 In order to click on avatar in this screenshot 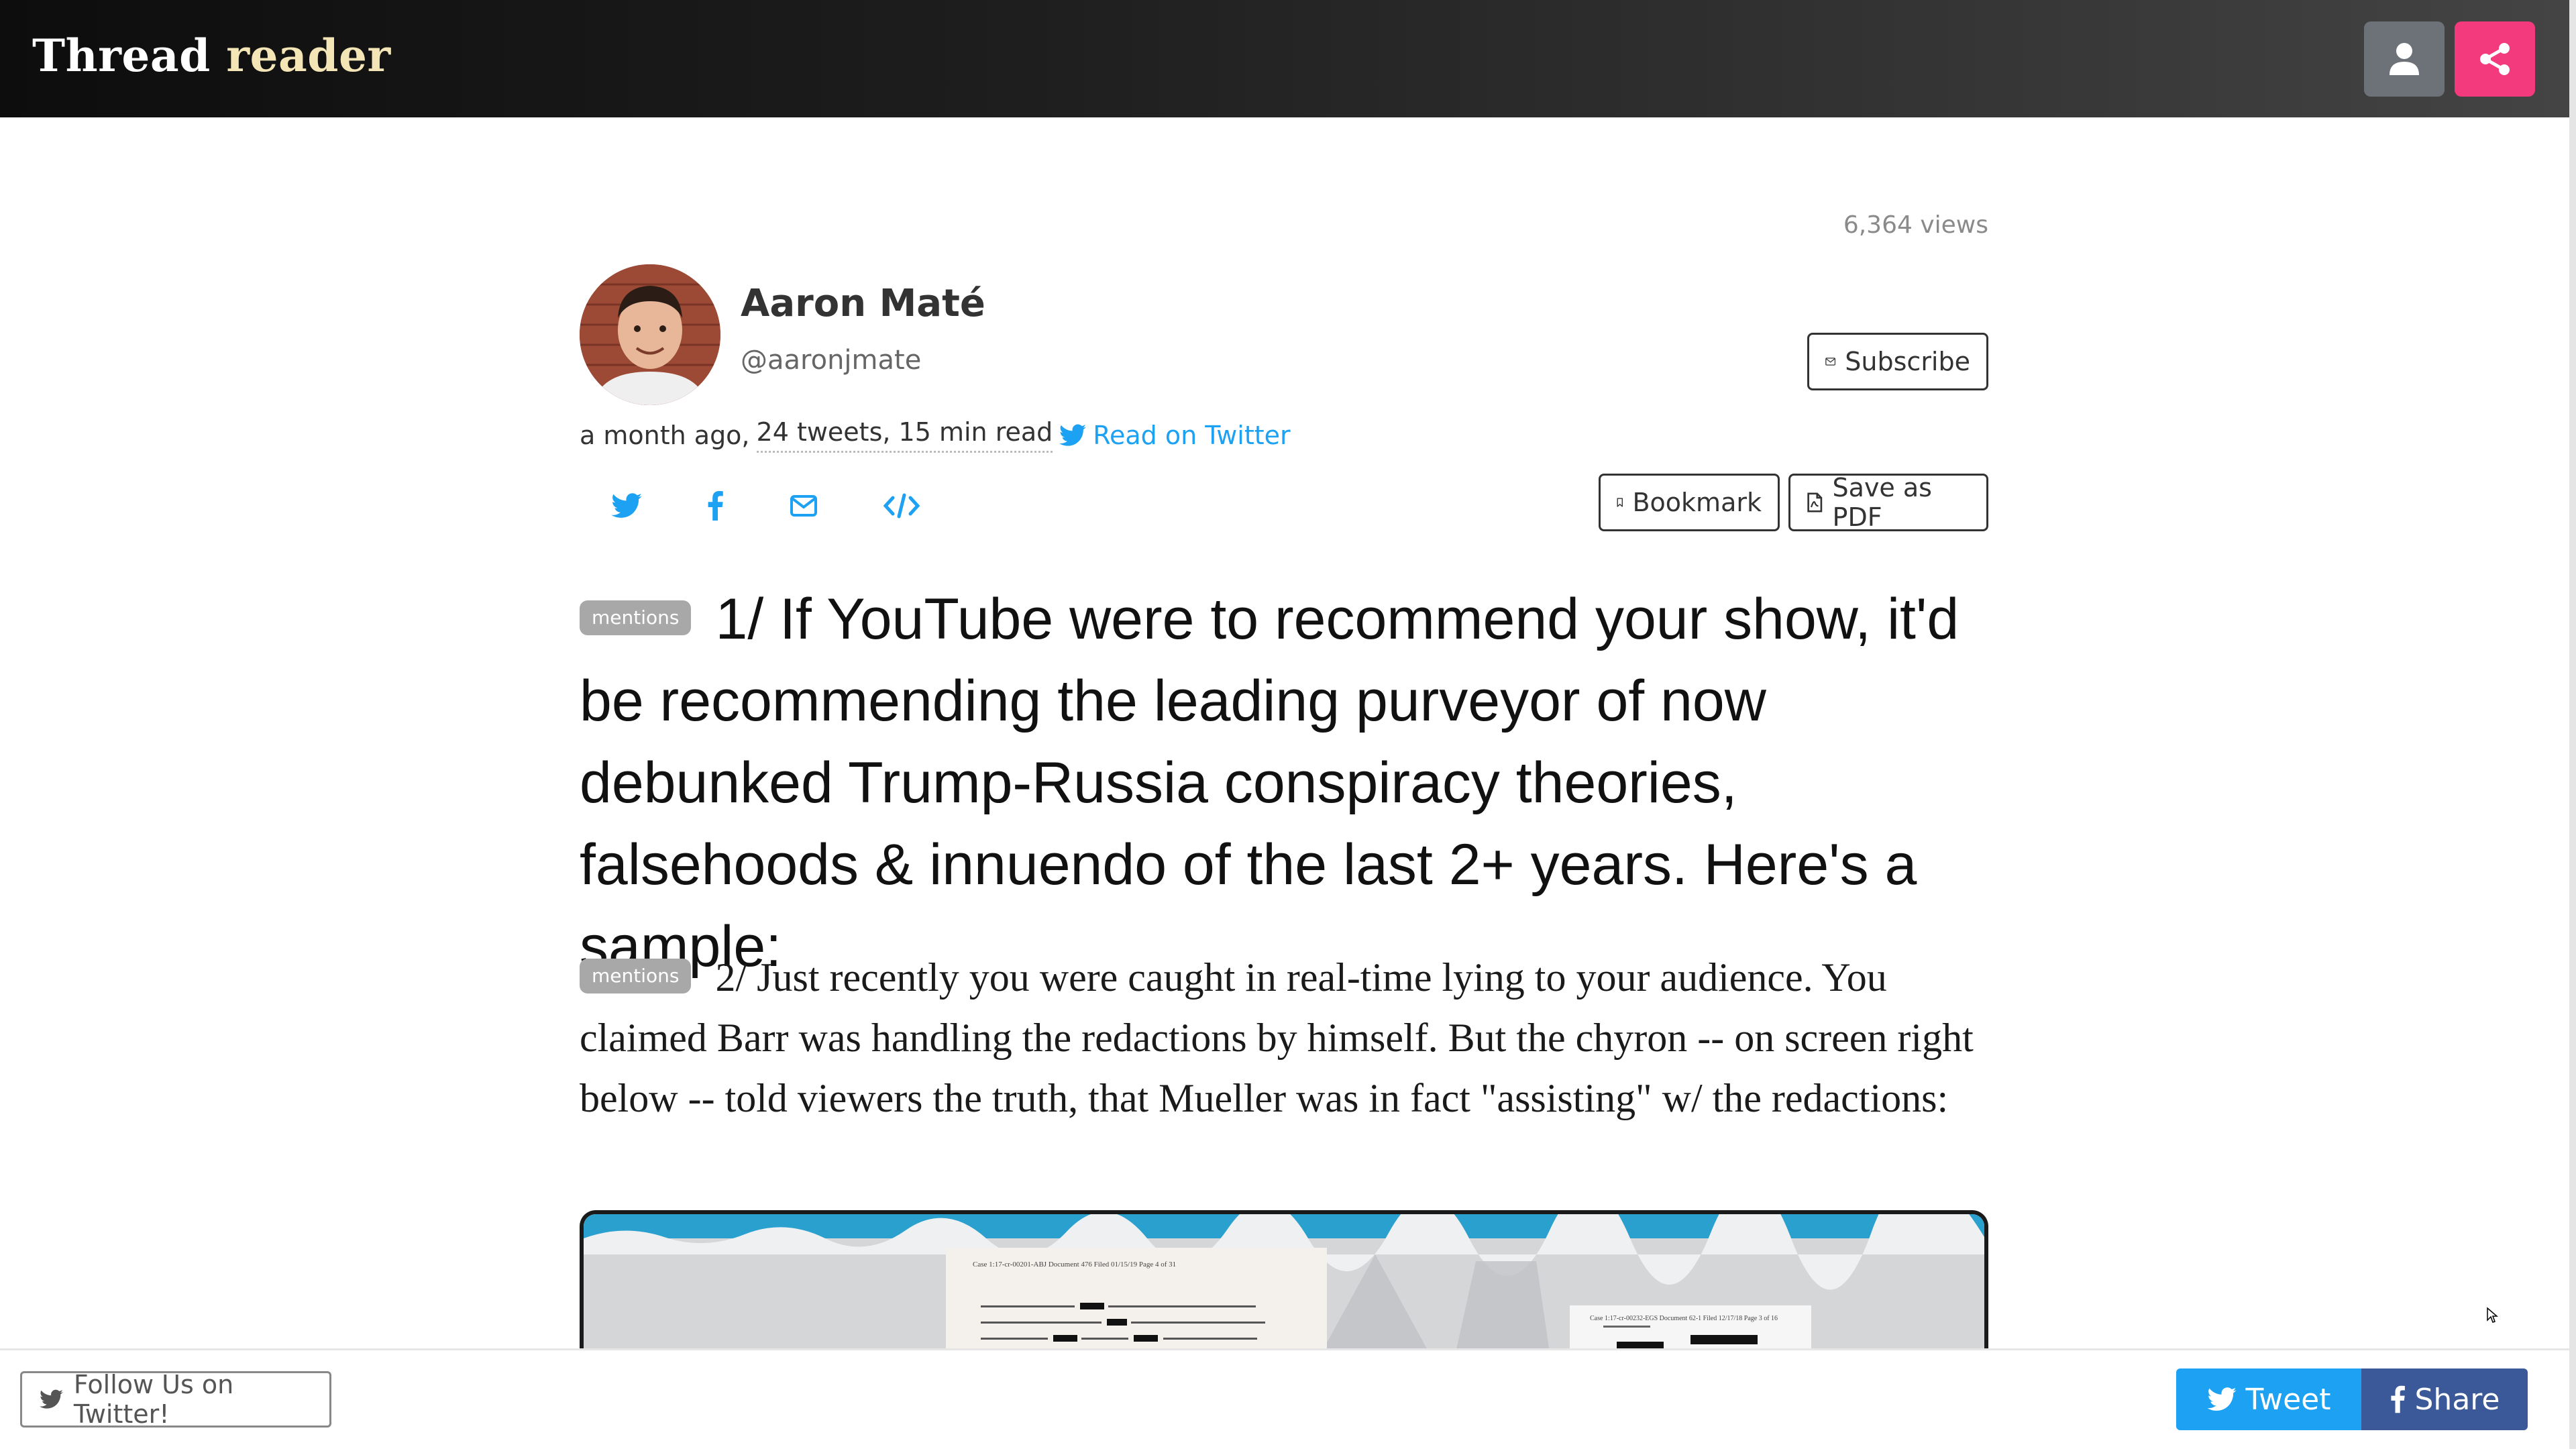, I will do `click(650, 334)`.